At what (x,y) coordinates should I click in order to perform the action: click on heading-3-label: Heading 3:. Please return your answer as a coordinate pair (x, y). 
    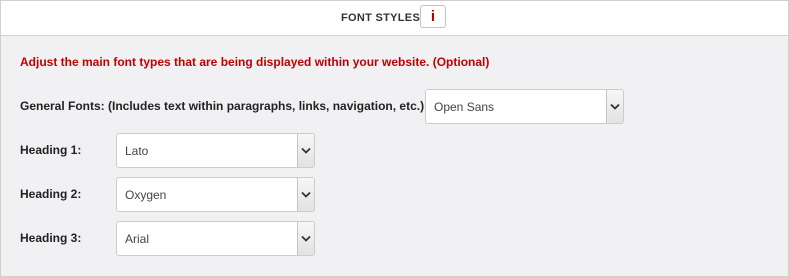
    Looking at the image, I should click on (51, 238).